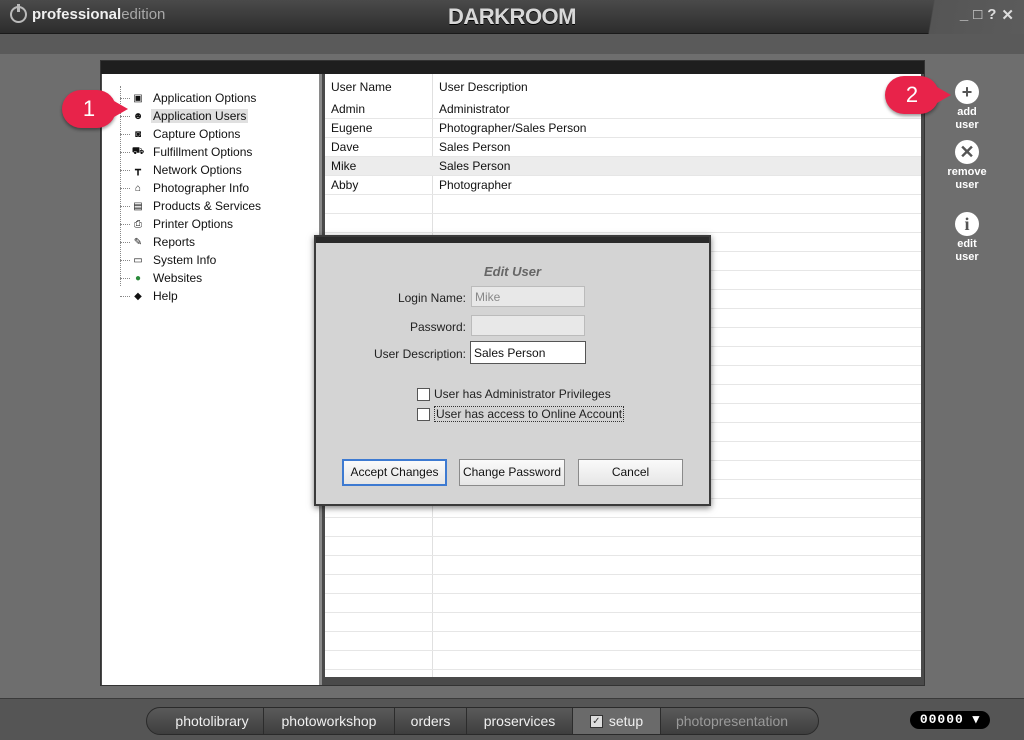  What do you see at coordinates (138, 134) in the screenshot?
I see `camera-icon: ◙` at bounding box center [138, 134].